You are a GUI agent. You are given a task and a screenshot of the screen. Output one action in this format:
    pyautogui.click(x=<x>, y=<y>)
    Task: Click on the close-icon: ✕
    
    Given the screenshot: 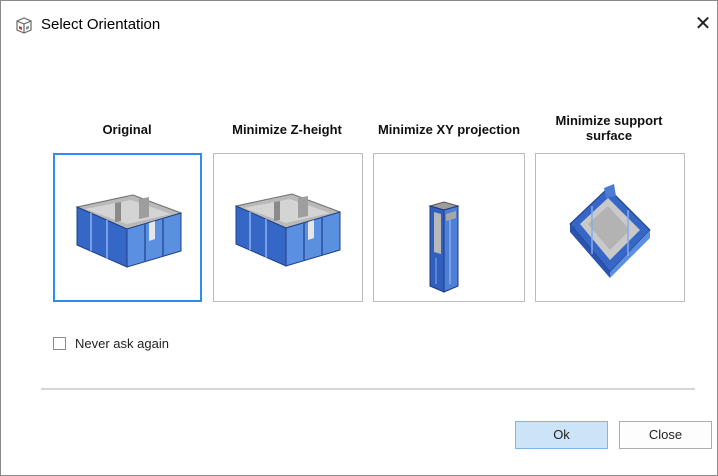 What is the action you would take?
    pyautogui.click(x=703, y=24)
    